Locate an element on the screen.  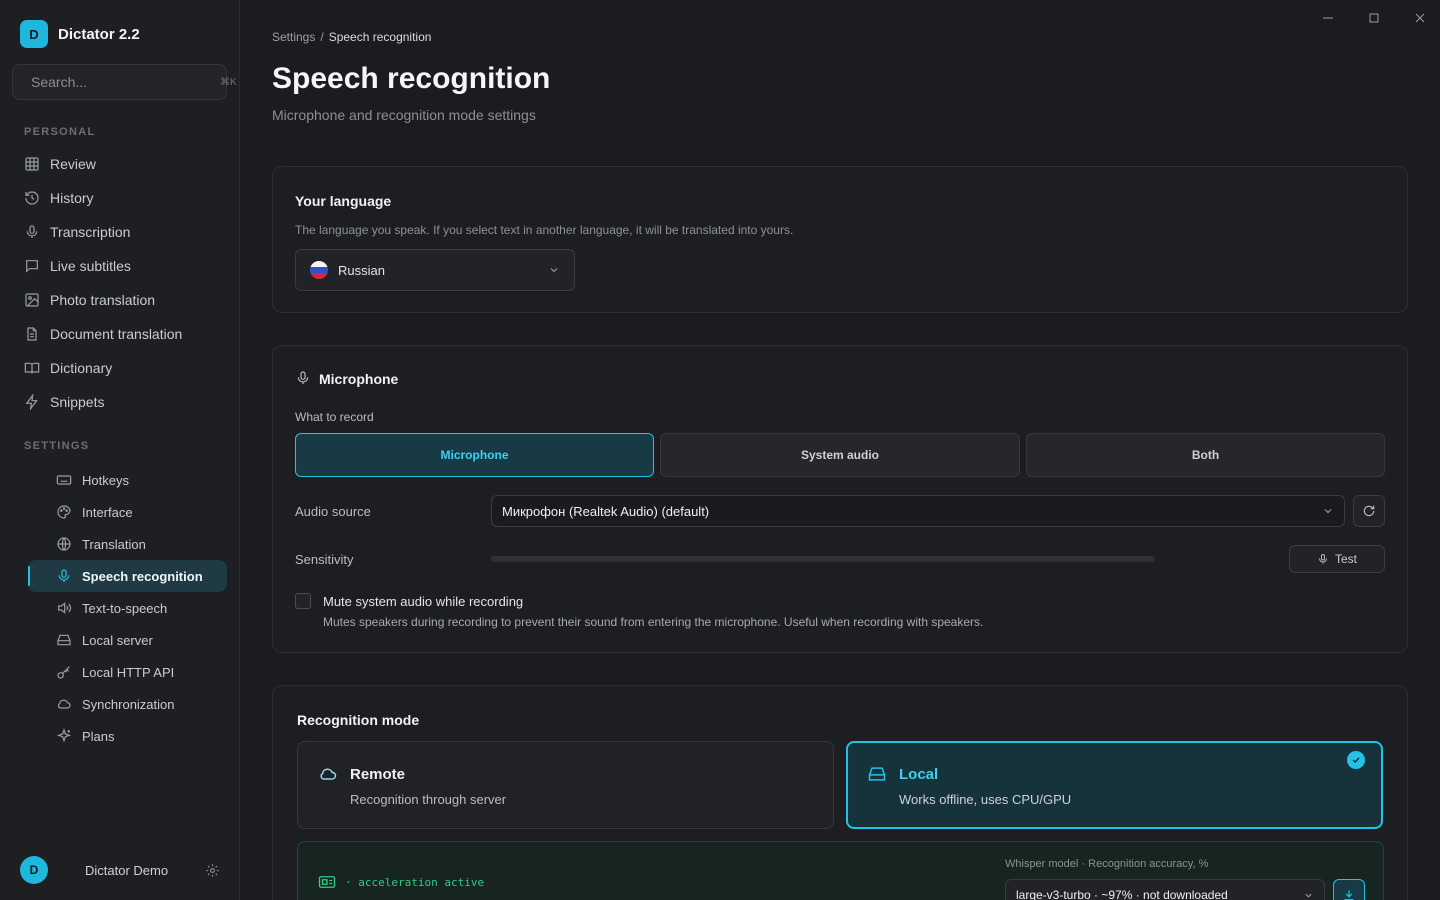
sidebar-item-local-http-api: Local HTTP API is located at coordinates (127, 672).